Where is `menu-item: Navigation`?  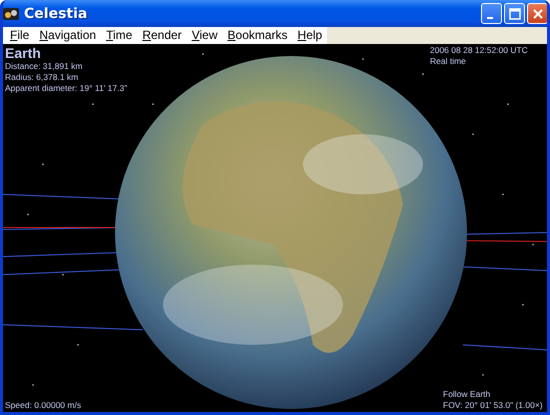
menu-item: Navigation is located at coordinates (68, 35).